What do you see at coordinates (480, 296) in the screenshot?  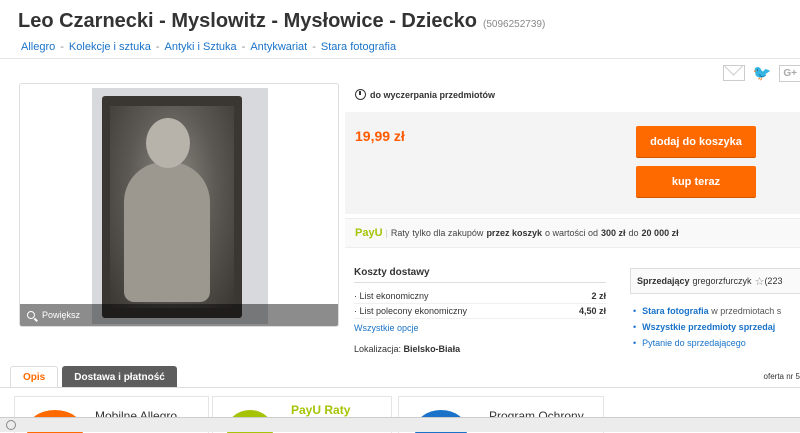 I see `shipping-row: · List ekonomiczny 2 zł` at bounding box center [480, 296].